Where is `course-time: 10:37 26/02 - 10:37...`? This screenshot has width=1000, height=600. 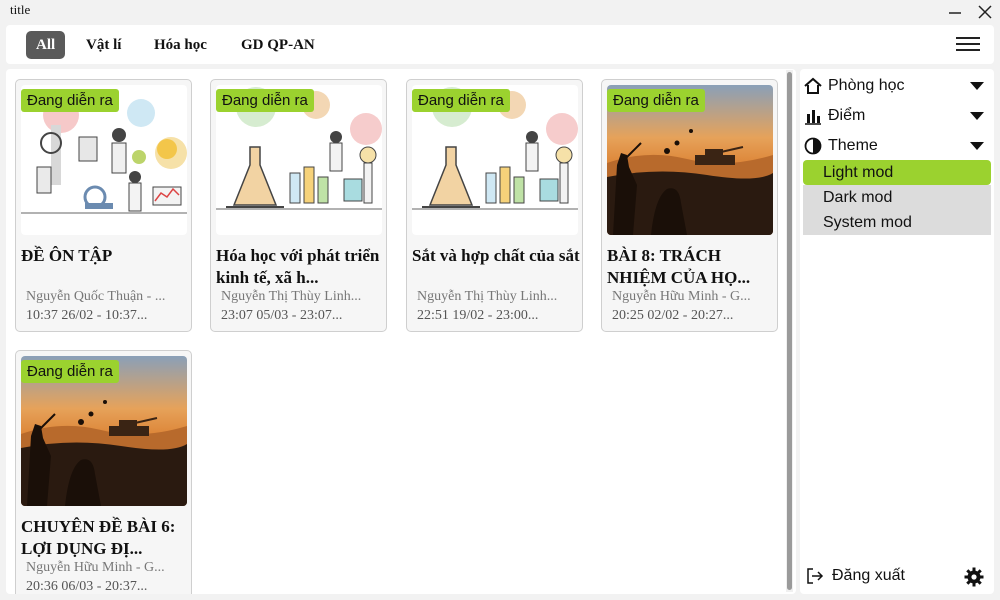 course-time: 10:37 26/02 - 10:37... is located at coordinates (87, 315).